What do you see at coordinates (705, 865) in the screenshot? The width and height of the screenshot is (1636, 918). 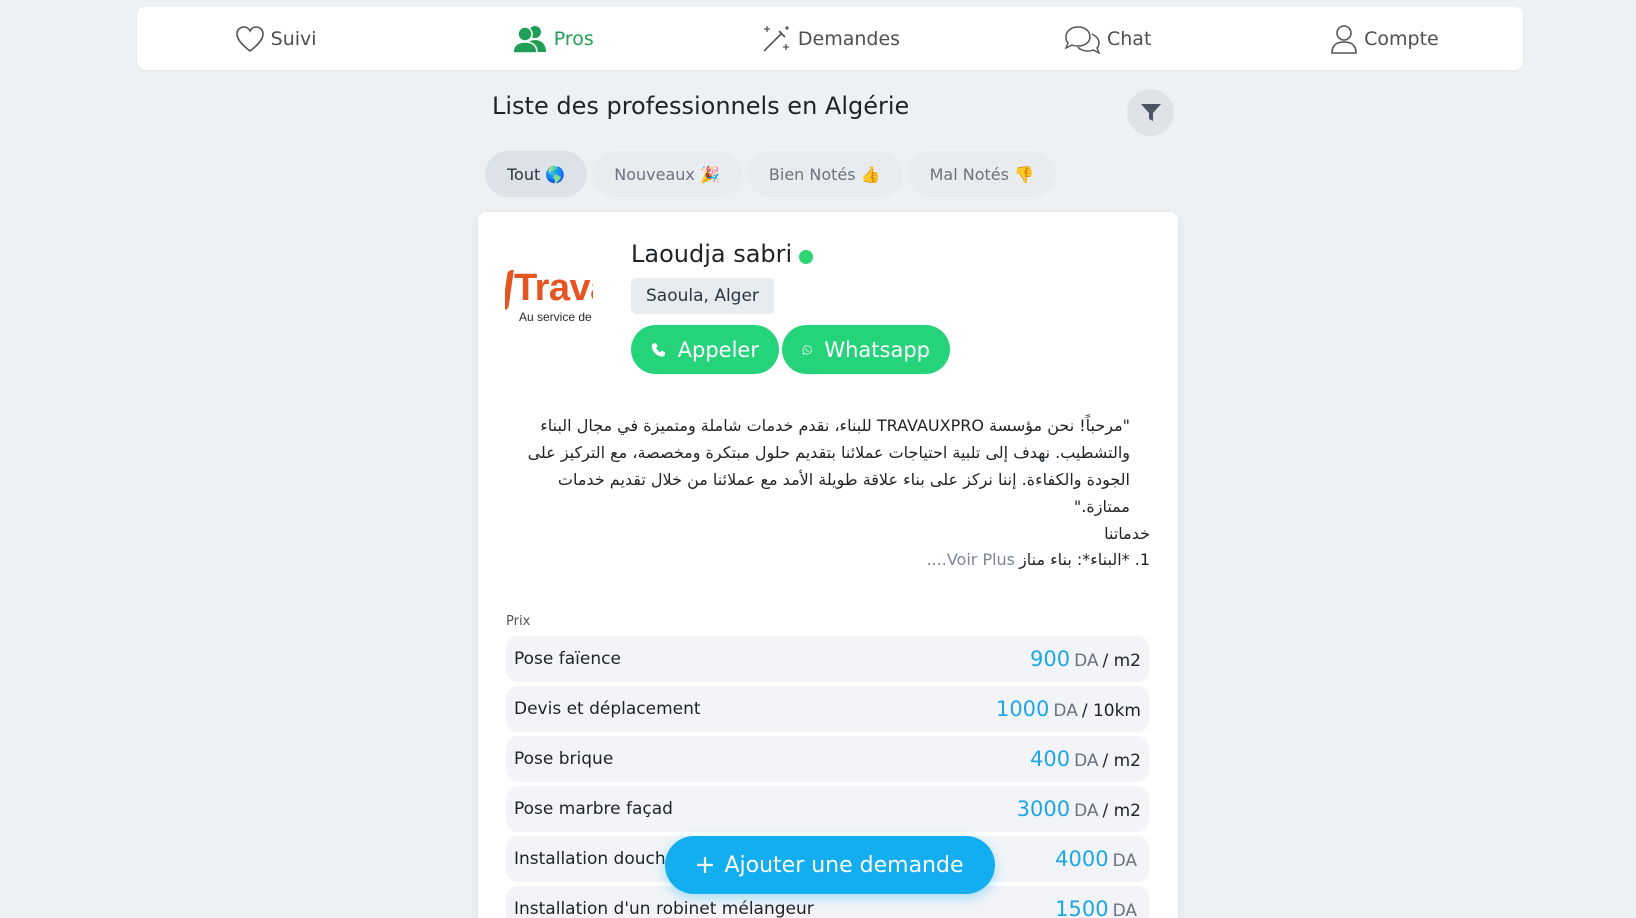 I see `plus-icon` at bounding box center [705, 865].